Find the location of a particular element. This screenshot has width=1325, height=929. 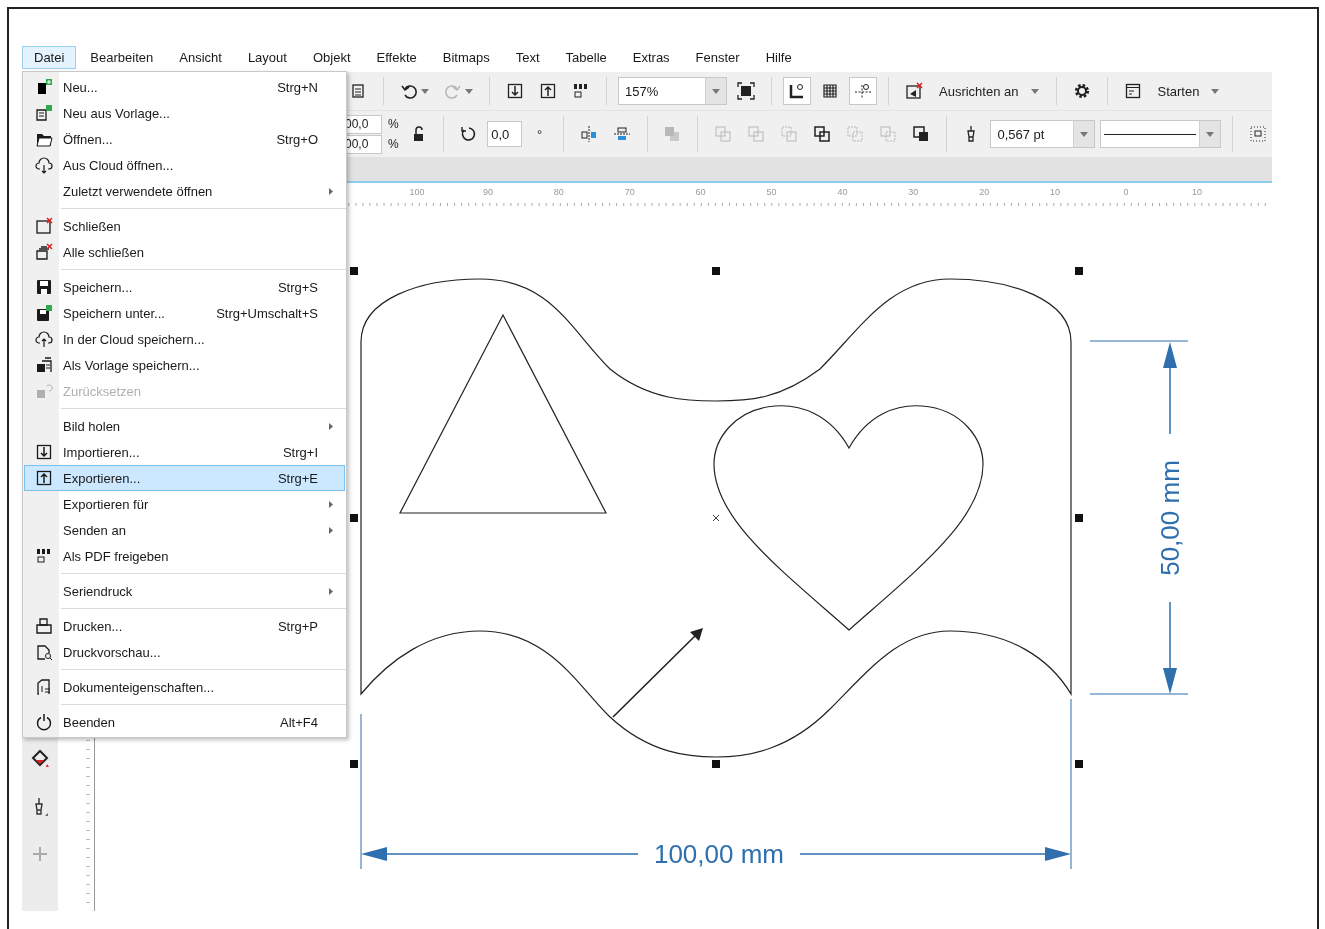

ruler-label: 50 is located at coordinates (771, 192).